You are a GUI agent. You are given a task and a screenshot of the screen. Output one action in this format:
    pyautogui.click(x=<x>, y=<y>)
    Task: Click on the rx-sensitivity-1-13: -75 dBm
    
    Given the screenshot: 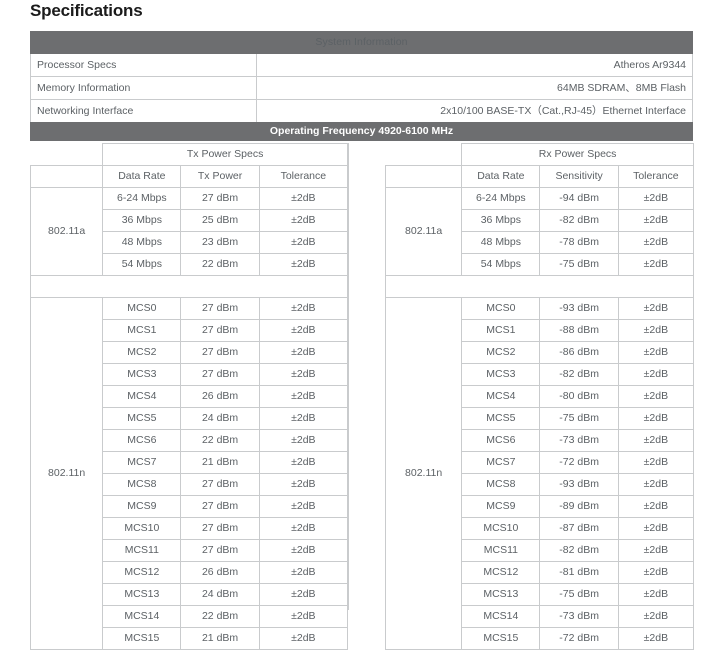 What is the action you would take?
    pyautogui.click(x=579, y=594)
    